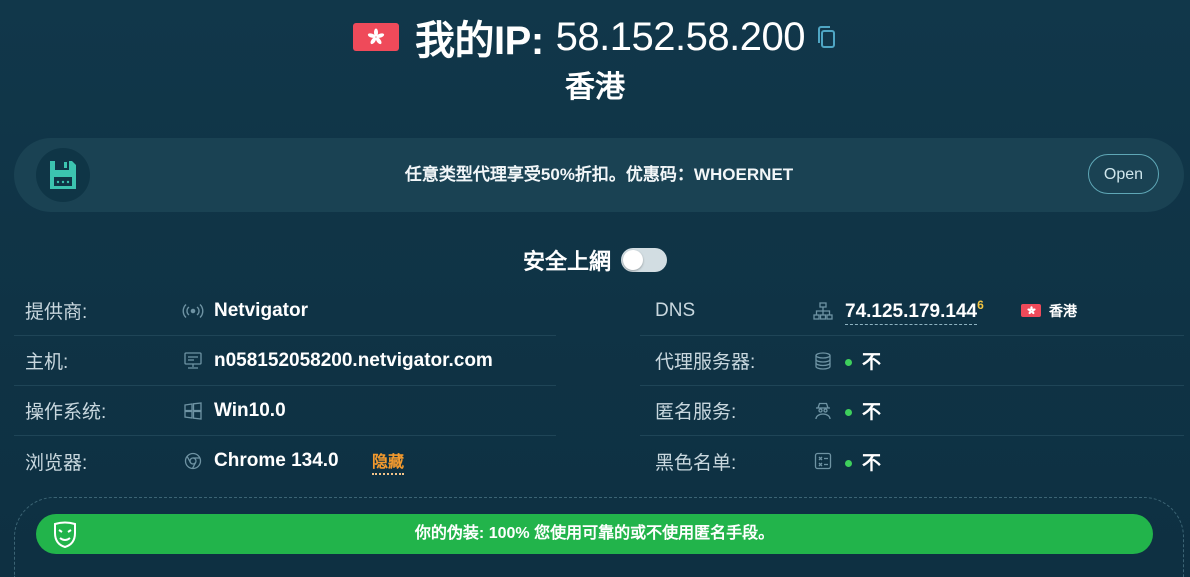  I want to click on safe-browsing-toggle, so click(644, 260).